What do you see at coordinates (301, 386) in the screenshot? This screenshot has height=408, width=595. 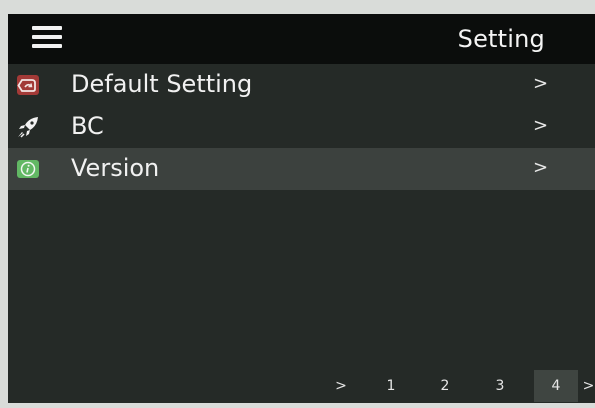 I see `pagination: > 1 2 3 4 >` at bounding box center [301, 386].